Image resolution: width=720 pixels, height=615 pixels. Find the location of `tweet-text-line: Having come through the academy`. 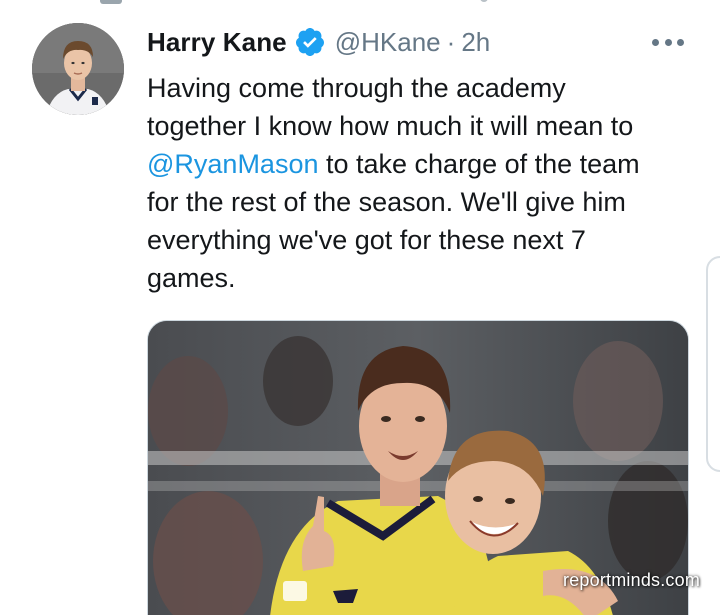

tweet-text-line: Having come through the academy is located at coordinates (356, 88).